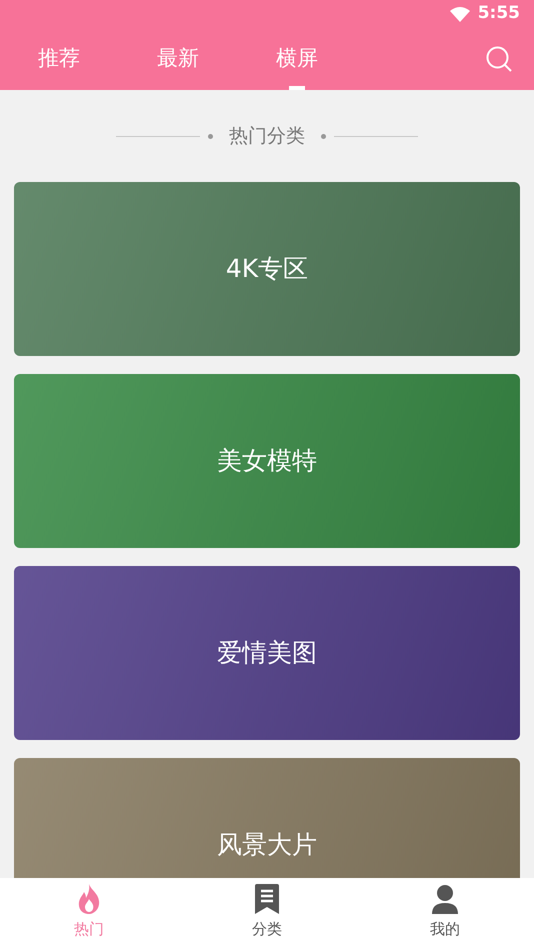 This screenshot has height=949, width=534. I want to click on section-title: 热门分类, so click(267, 136).